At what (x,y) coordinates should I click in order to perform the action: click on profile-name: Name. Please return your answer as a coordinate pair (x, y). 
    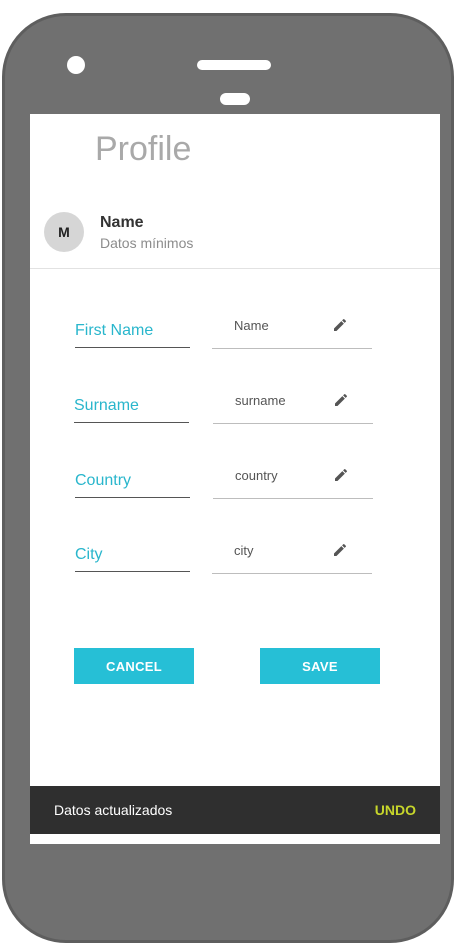
    Looking at the image, I should click on (122, 222).